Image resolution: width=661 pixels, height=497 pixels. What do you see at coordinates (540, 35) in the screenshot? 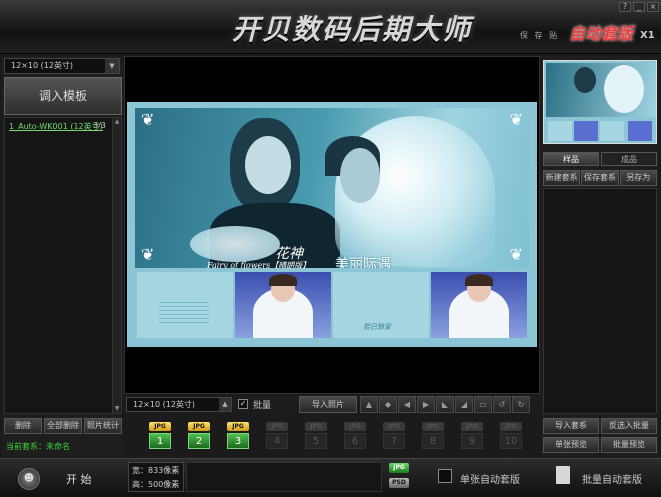
I see `mini-labels: 保 存 贴` at bounding box center [540, 35].